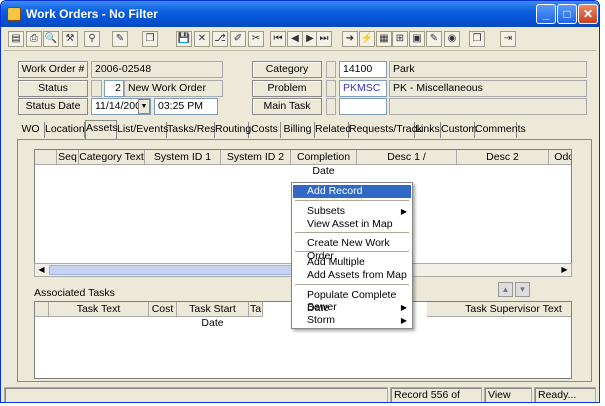 This screenshot has width=605, height=406. What do you see at coordinates (256, 39) in the screenshot?
I see `cut-icon: ✂` at bounding box center [256, 39].